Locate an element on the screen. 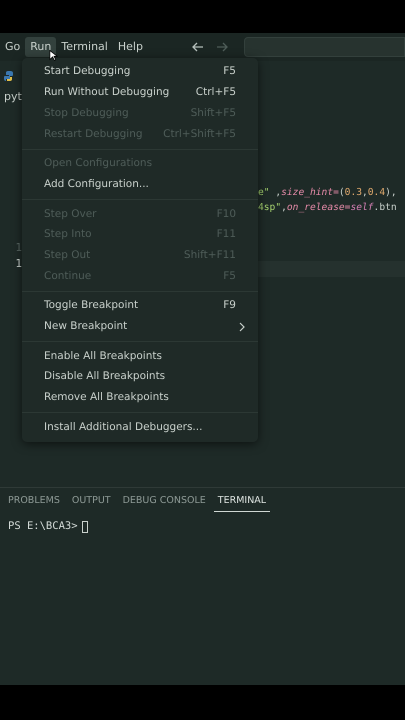  shortcut-label: Ctrl+F5 is located at coordinates (216, 92).